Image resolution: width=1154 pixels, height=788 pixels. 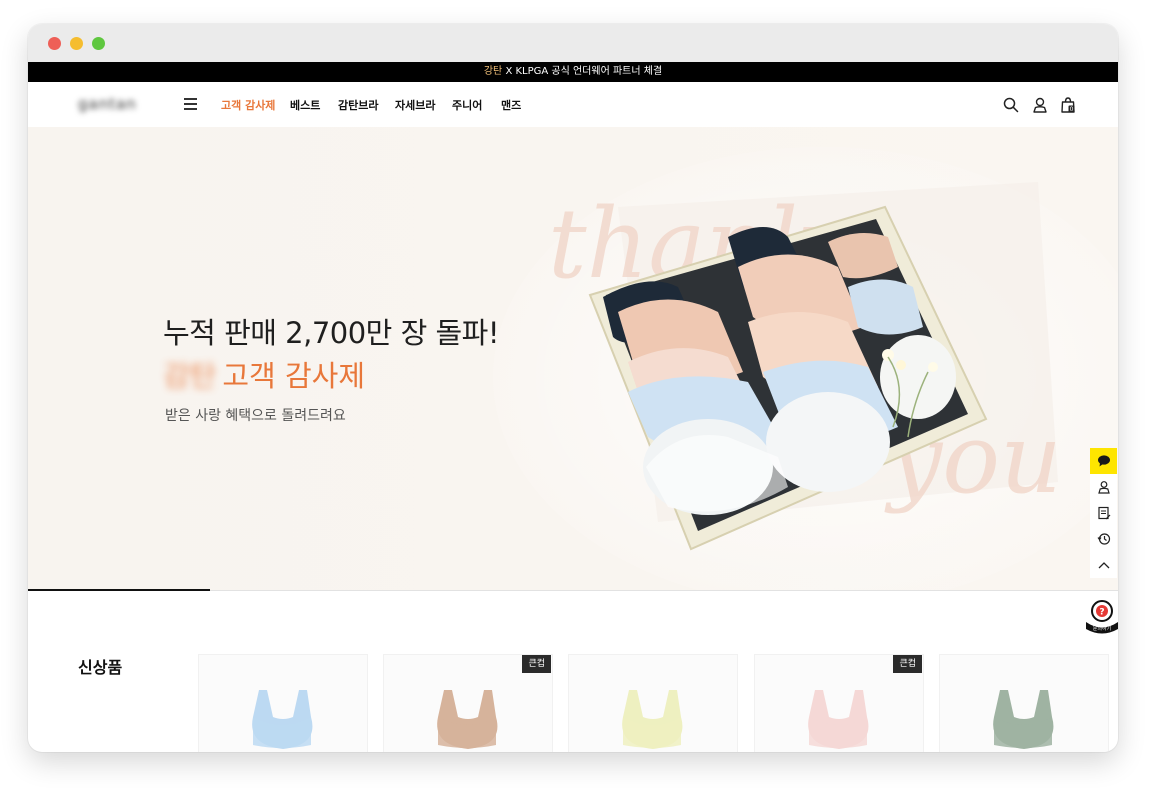 What do you see at coordinates (1068, 105) in the screenshot?
I see `cart-icon: 0` at bounding box center [1068, 105].